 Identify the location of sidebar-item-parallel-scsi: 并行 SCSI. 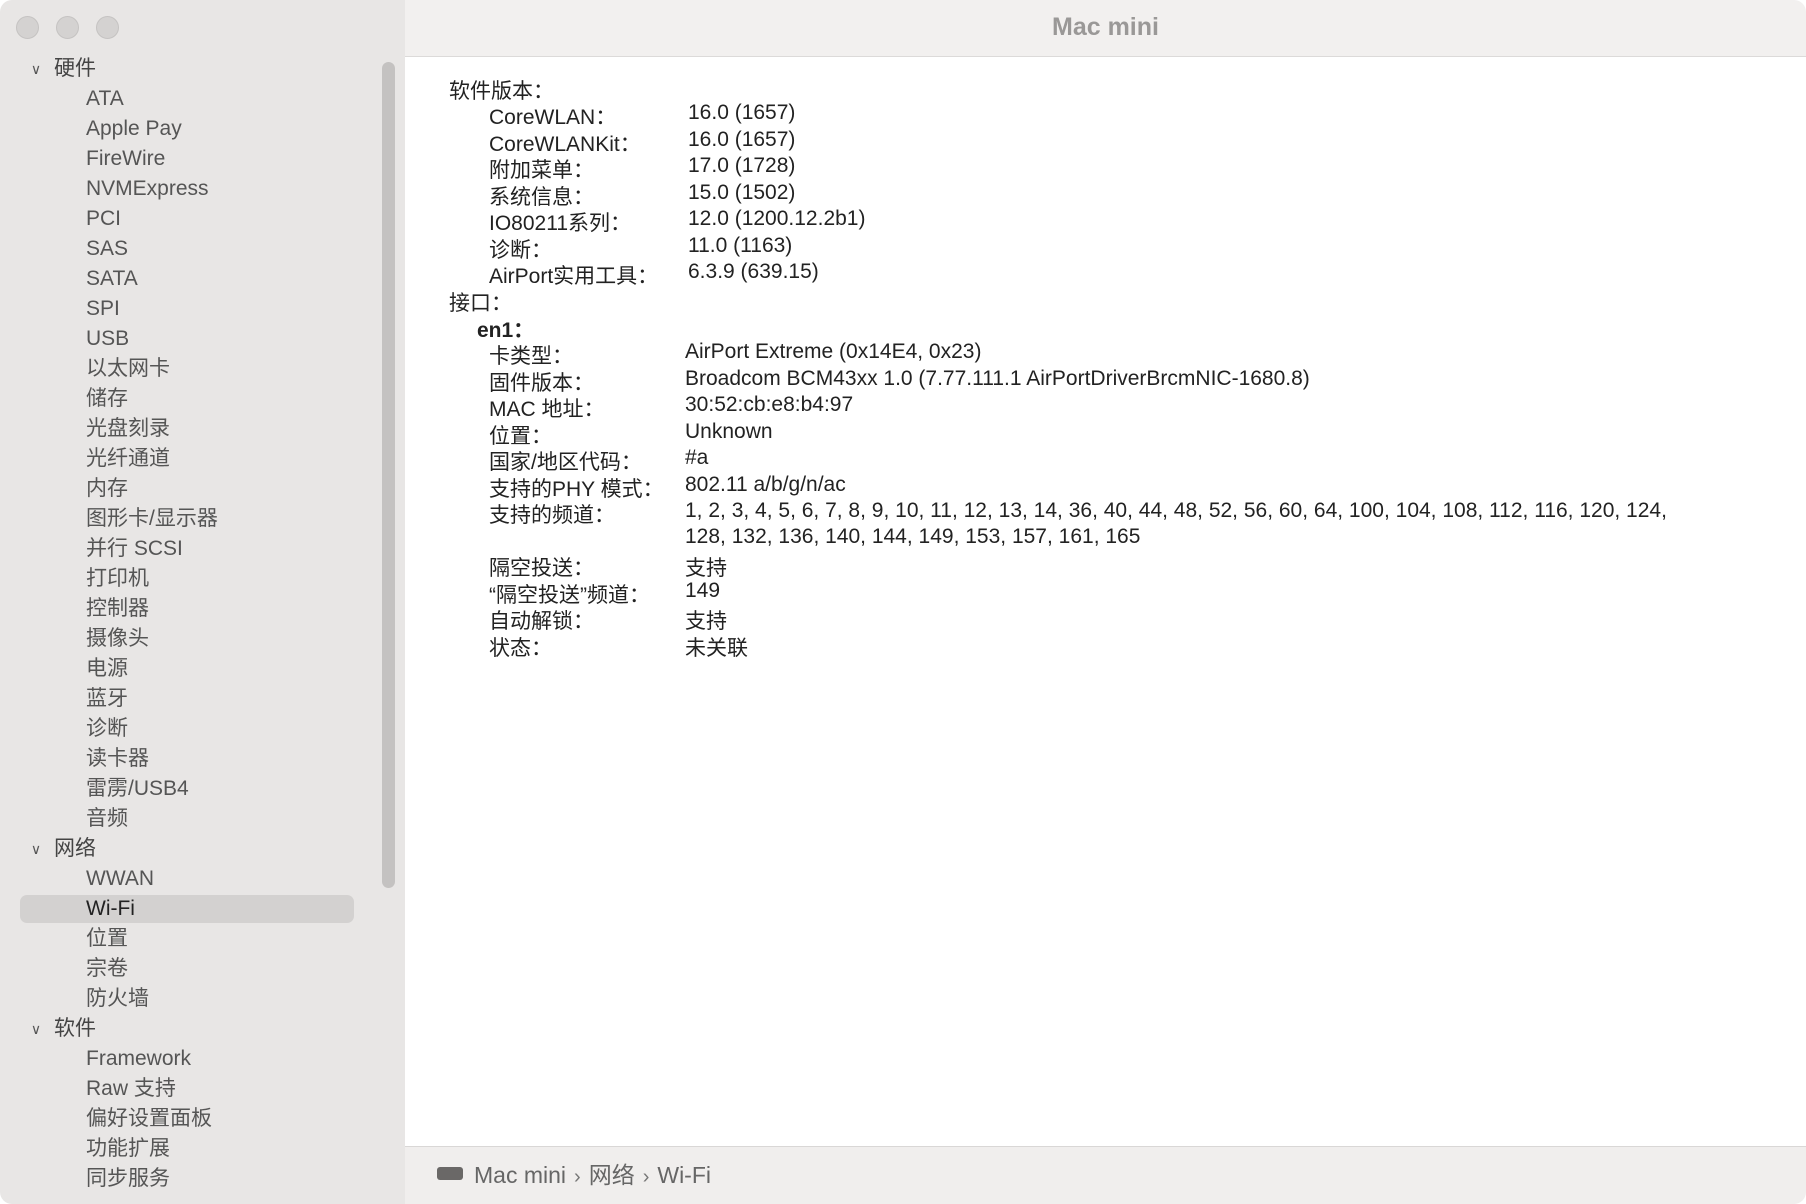
(190, 549).